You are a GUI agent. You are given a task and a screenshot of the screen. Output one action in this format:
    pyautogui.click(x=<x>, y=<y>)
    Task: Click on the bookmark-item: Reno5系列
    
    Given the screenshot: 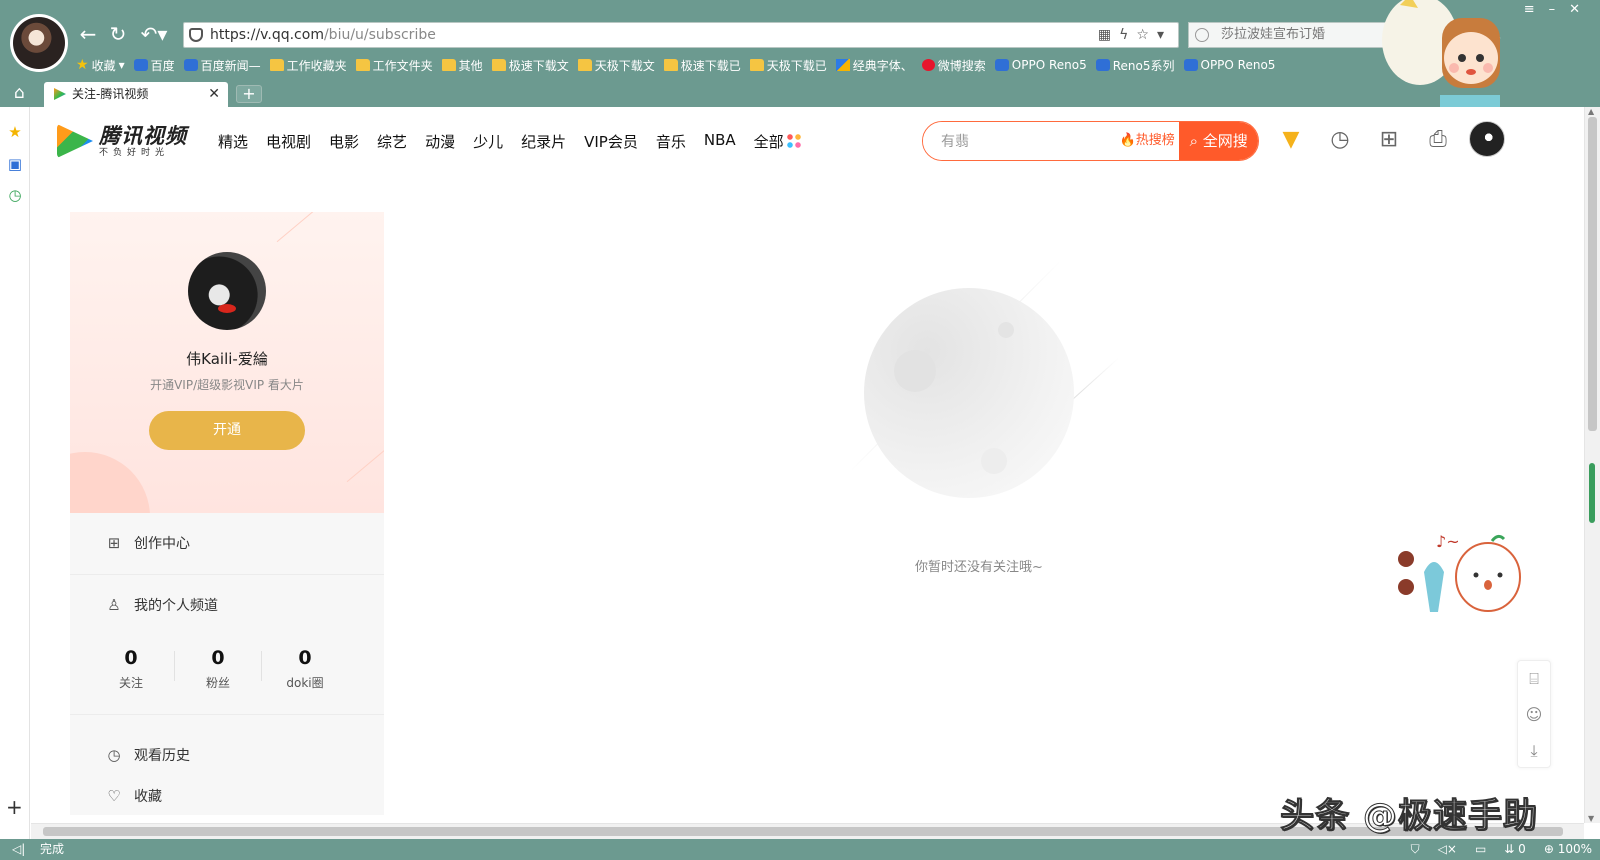 What is the action you would take?
    pyautogui.click(x=1135, y=65)
    